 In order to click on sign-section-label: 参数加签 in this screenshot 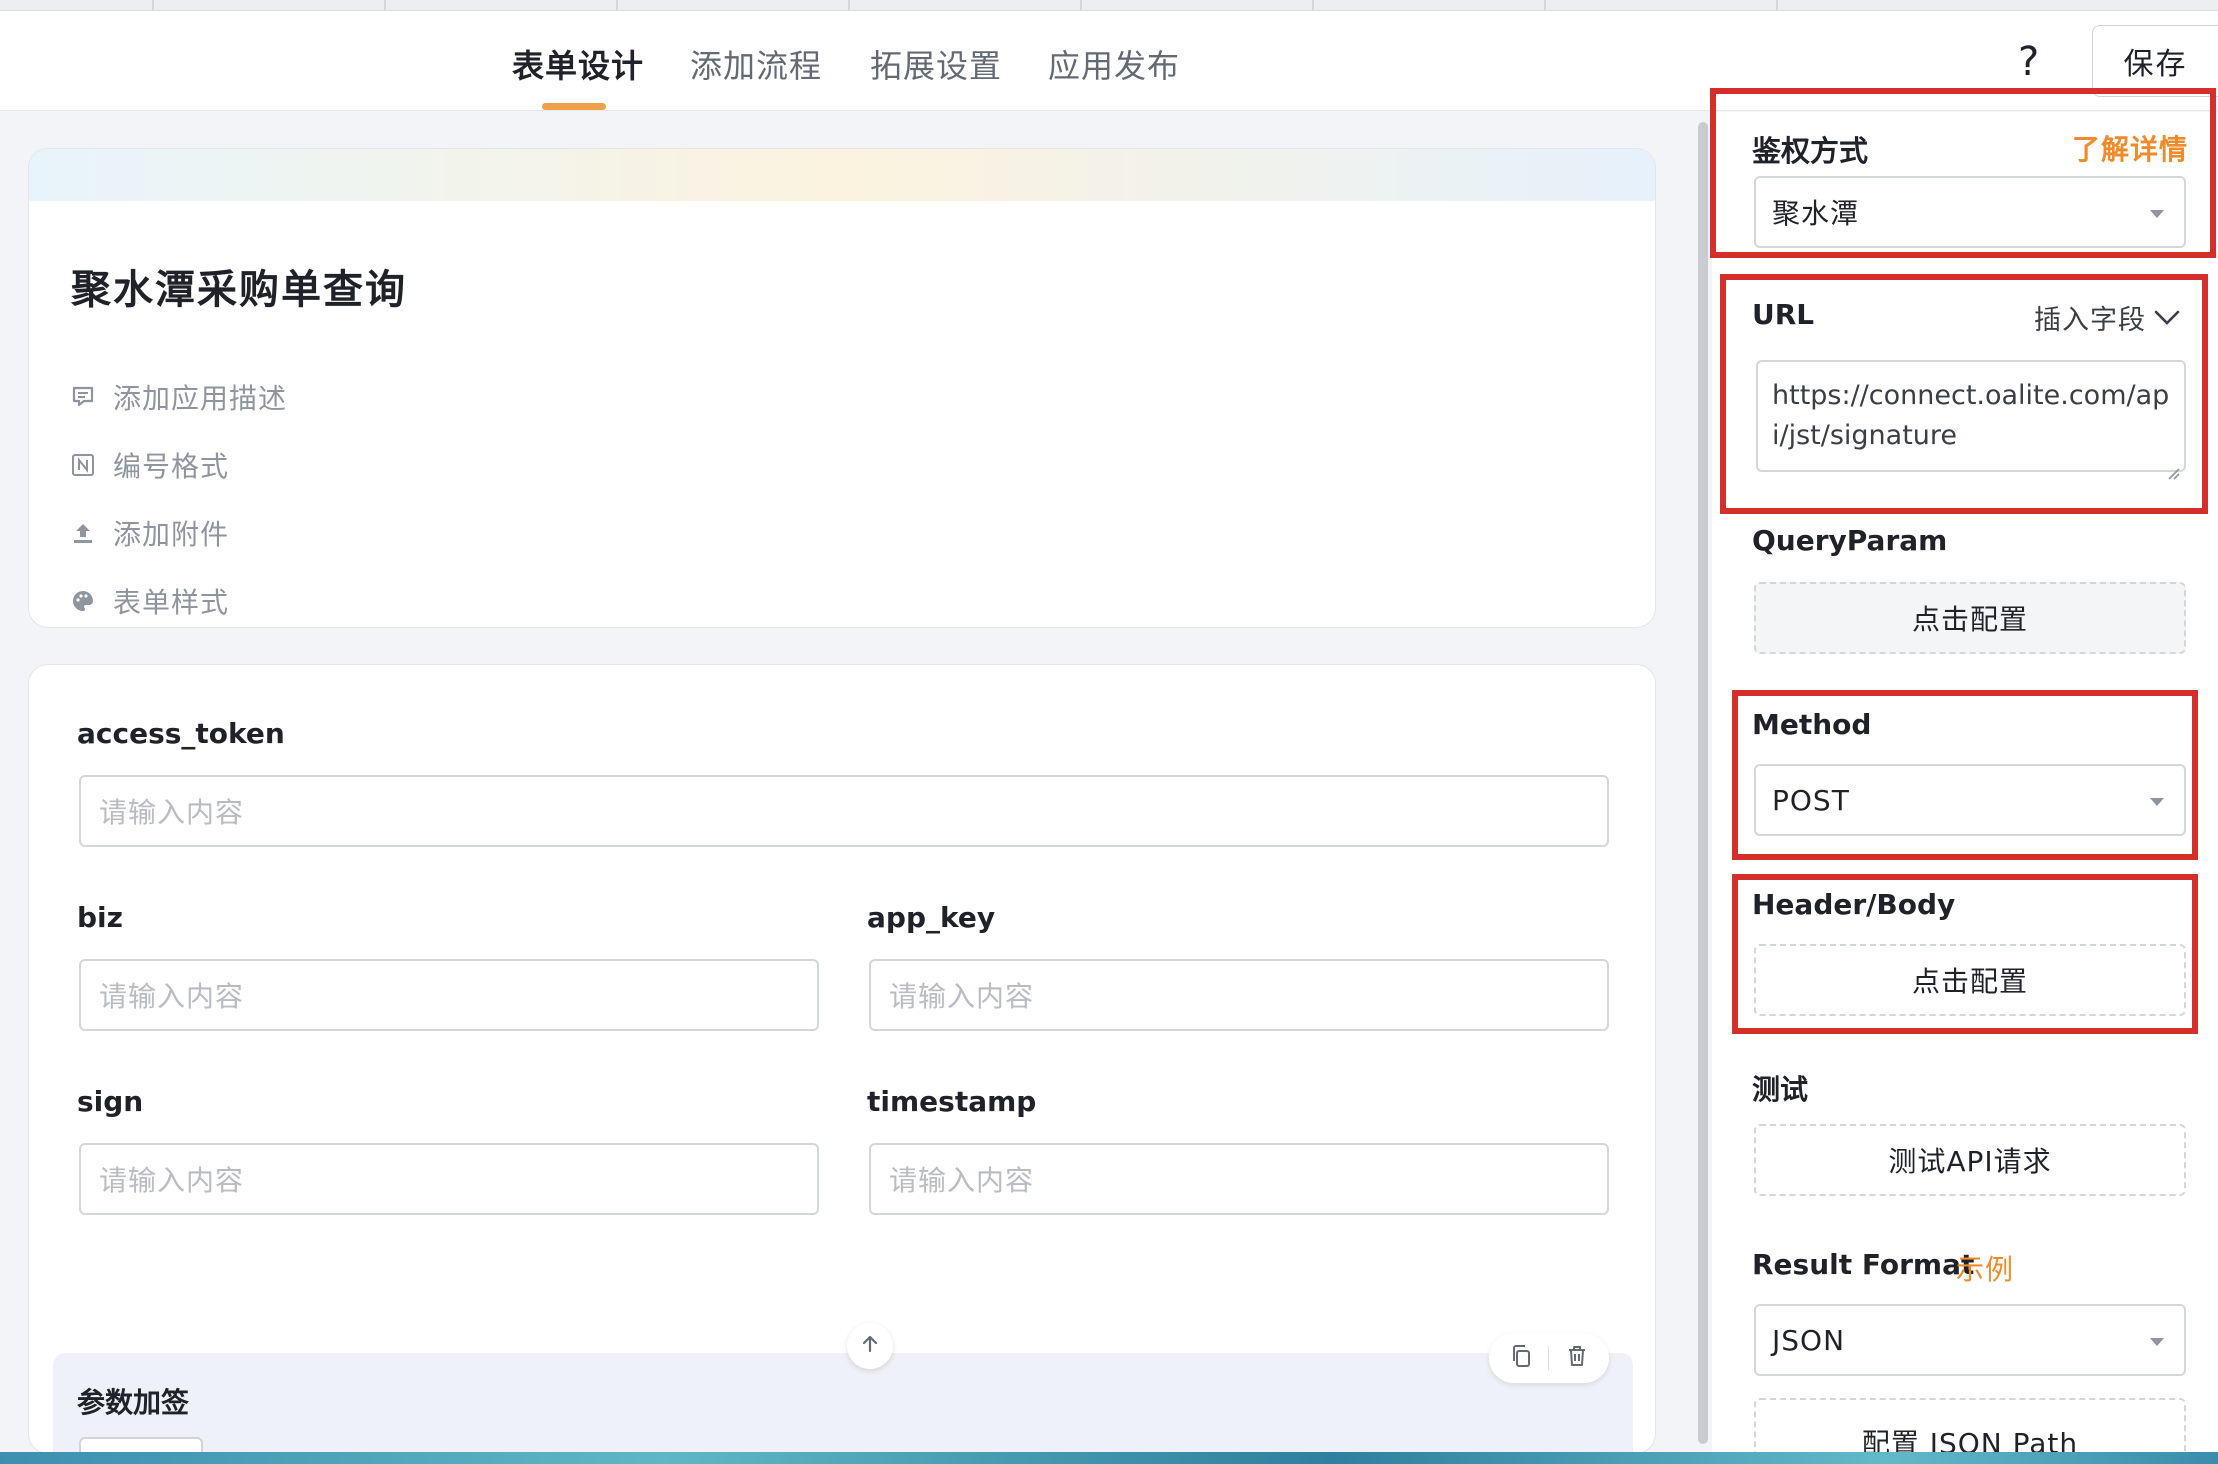, I will do `click(133, 1402)`.